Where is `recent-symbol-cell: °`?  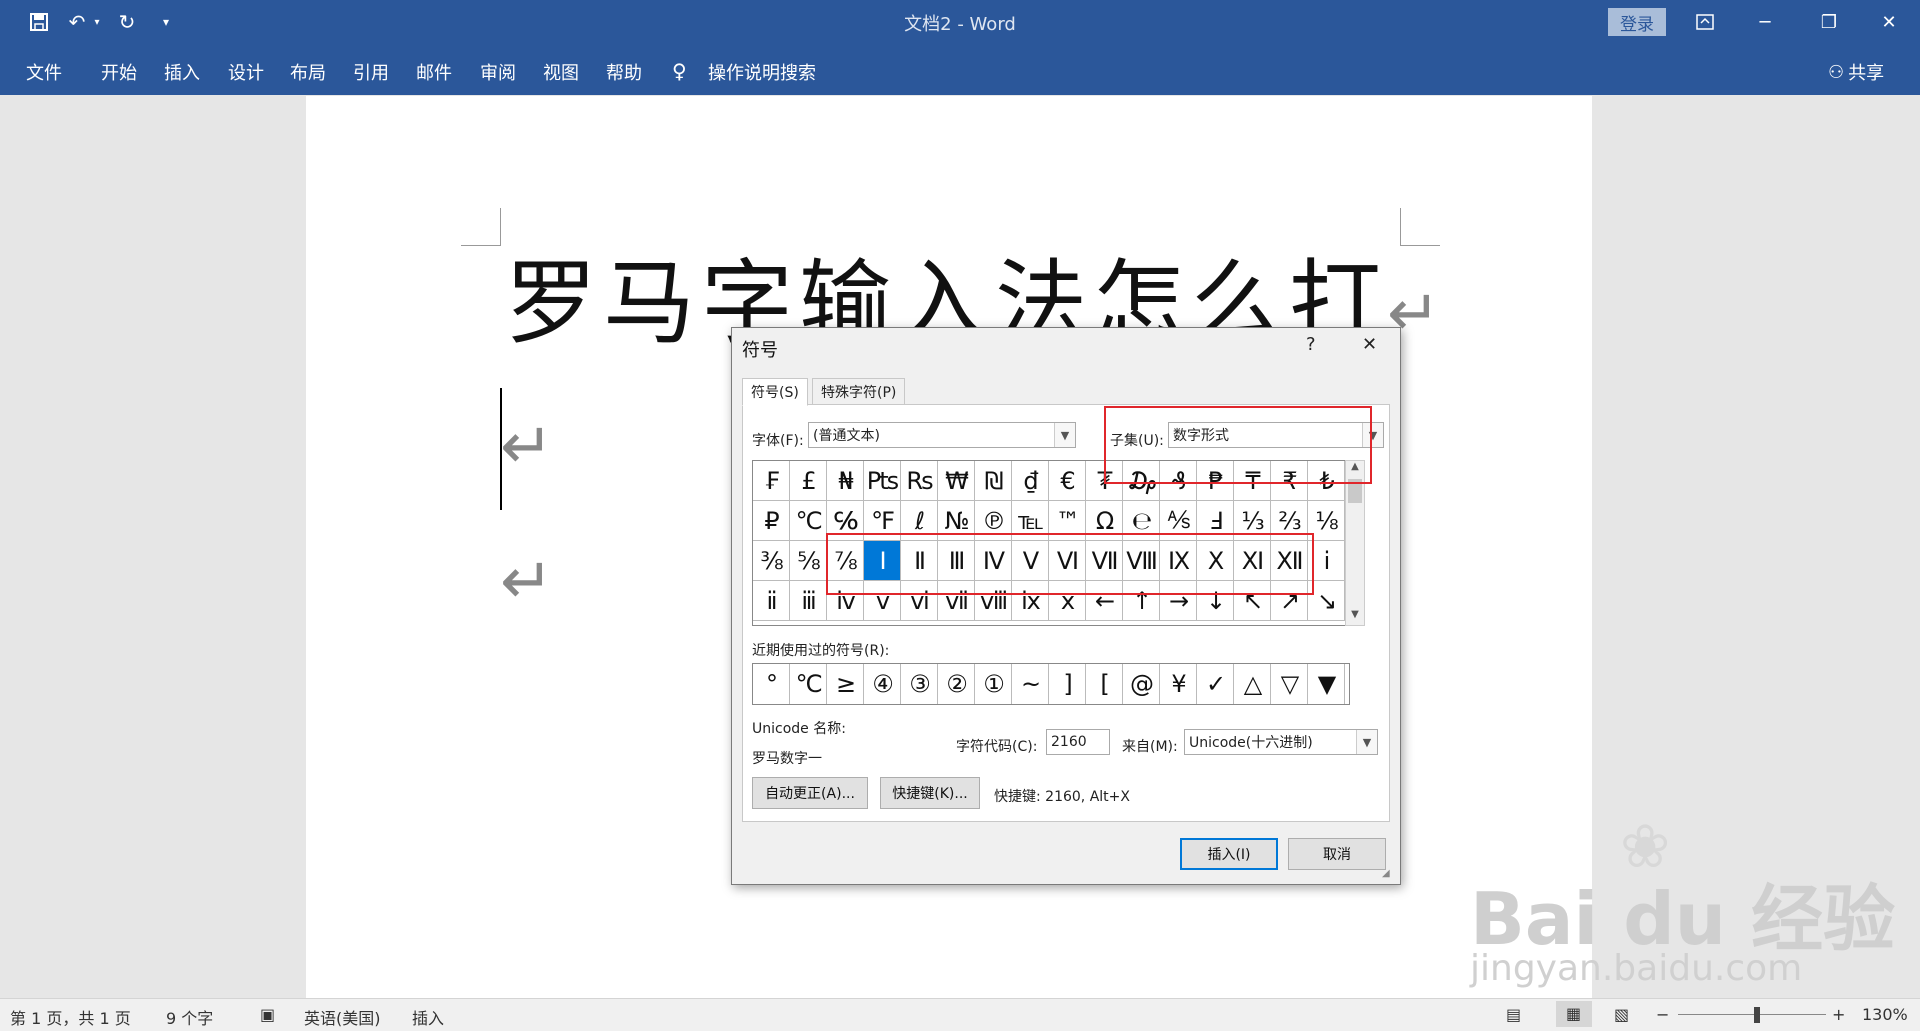 recent-symbol-cell: ° is located at coordinates (771, 684).